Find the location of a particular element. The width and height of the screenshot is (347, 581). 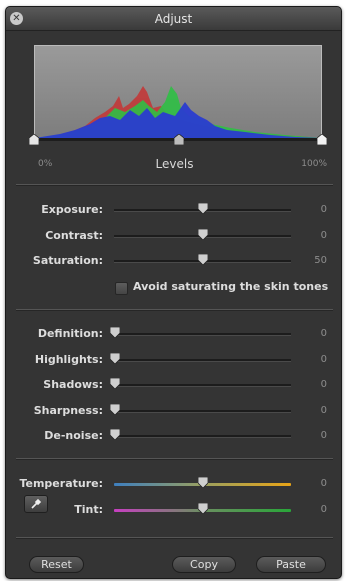

denoise-slider-knob is located at coordinates (115, 434).